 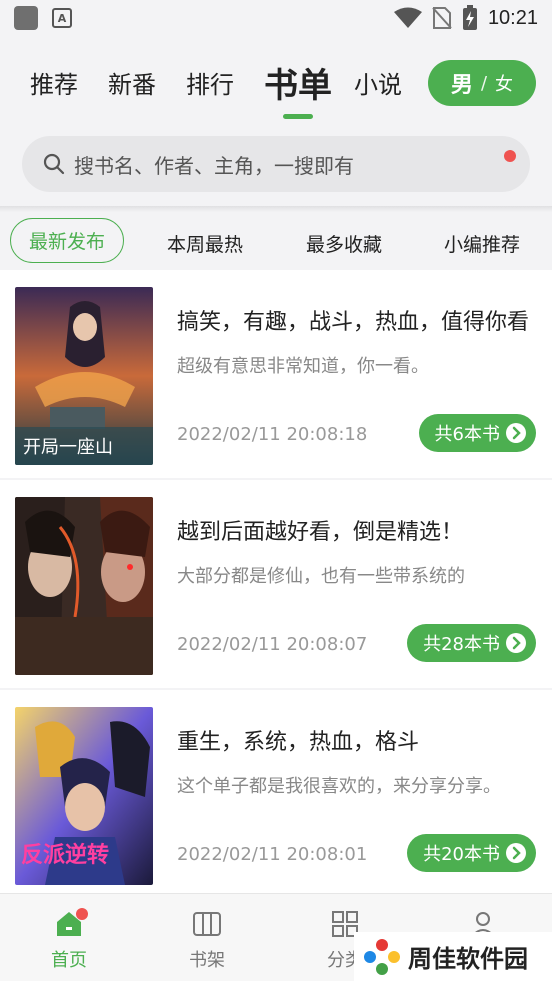 What do you see at coordinates (272, 644) in the screenshot?
I see `booklist-date: 2022/02/11 20:08:07` at bounding box center [272, 644].